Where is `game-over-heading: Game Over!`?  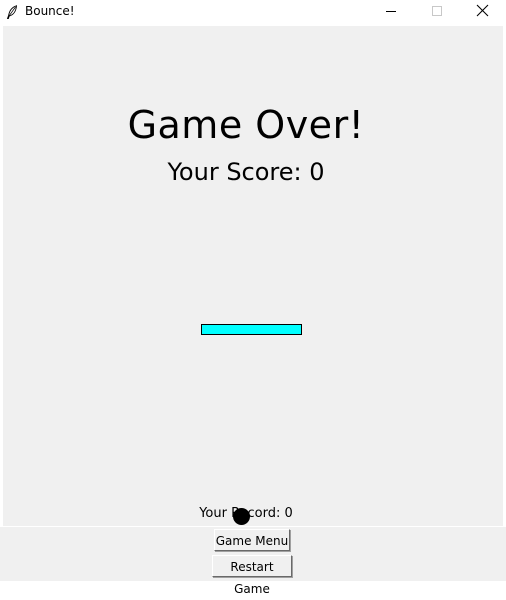 game-over-heading: Game Over! is located at coordinates (246, 125).